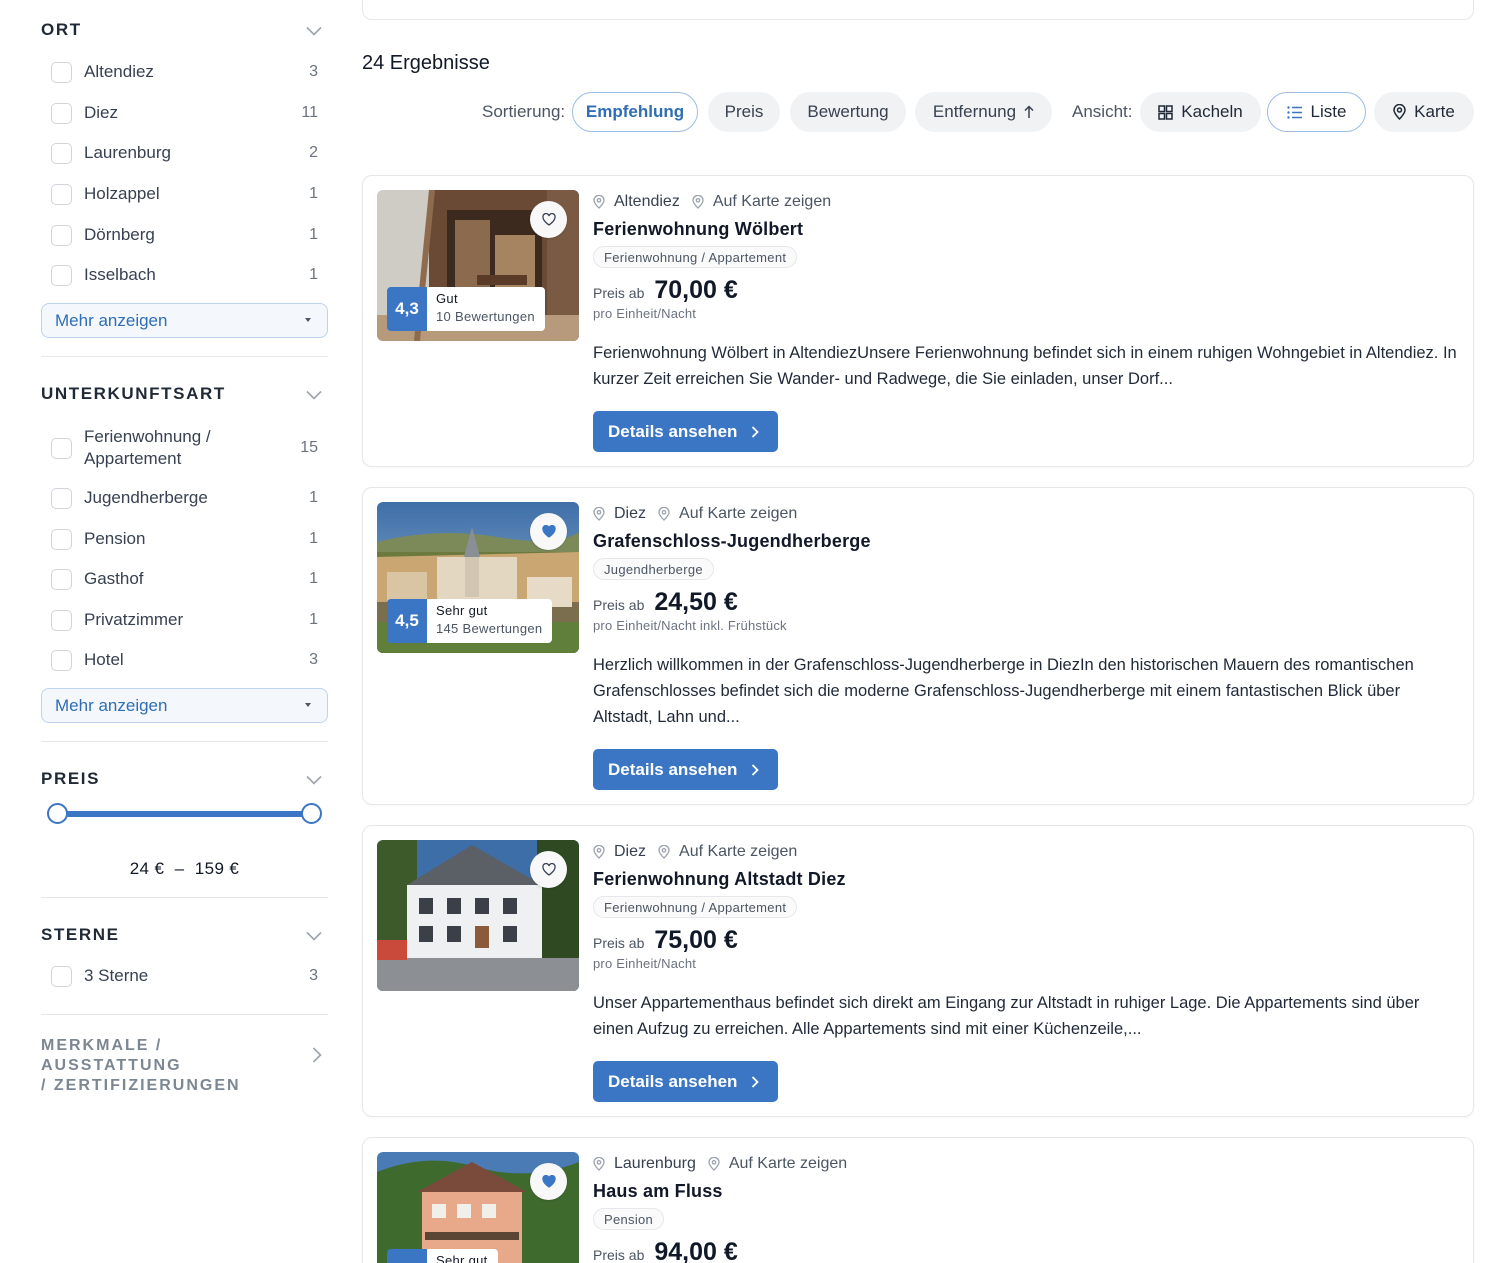  Describe the element at coordinates (407, 309) in the screenshot. I see `rating-score: 4,3` at that location.